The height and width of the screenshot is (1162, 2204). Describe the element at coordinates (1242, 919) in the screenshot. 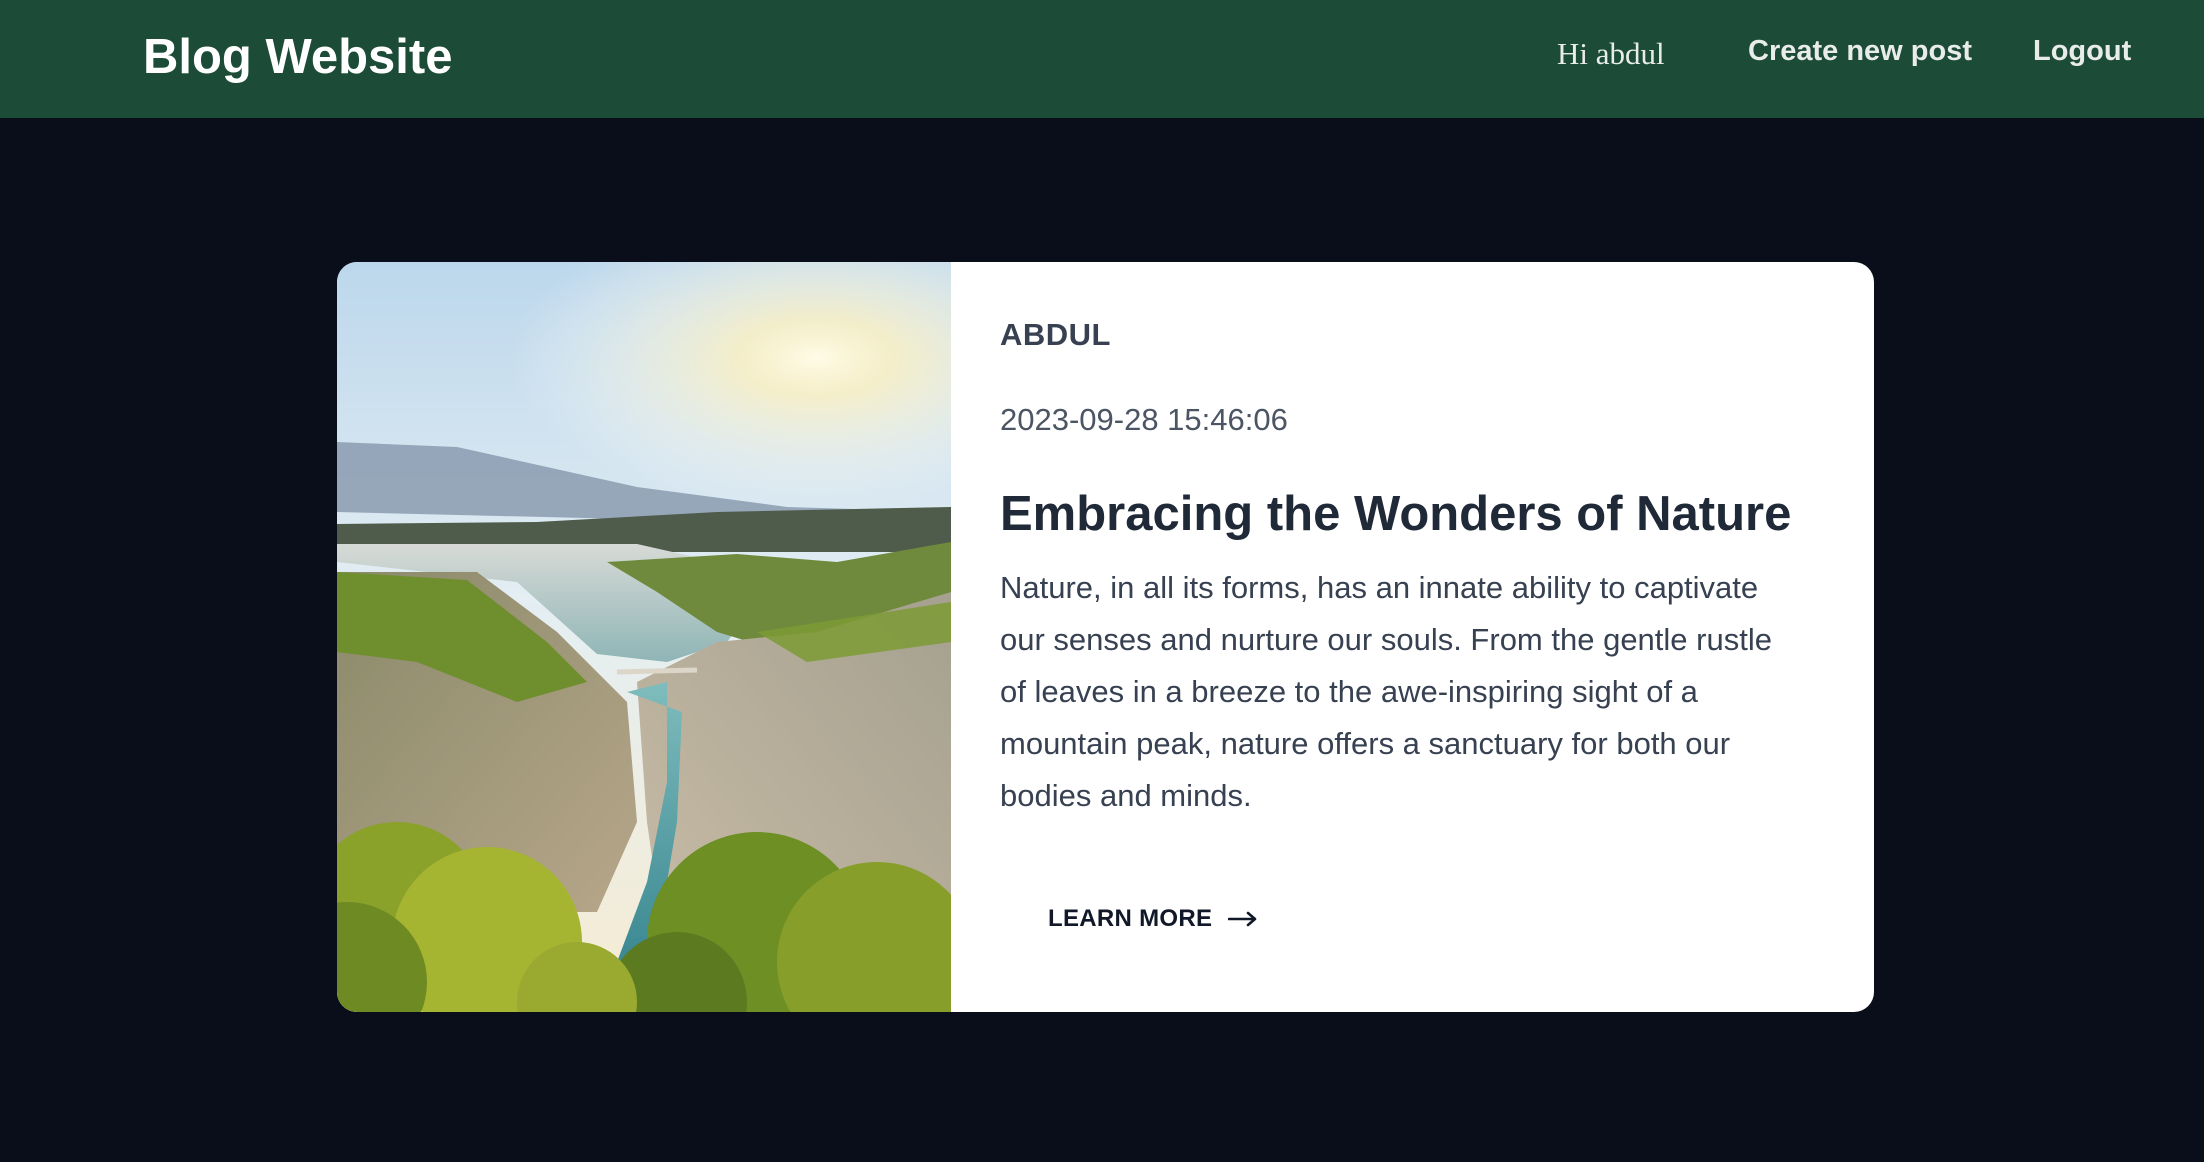

I see `arrow-right-icon` at that location.